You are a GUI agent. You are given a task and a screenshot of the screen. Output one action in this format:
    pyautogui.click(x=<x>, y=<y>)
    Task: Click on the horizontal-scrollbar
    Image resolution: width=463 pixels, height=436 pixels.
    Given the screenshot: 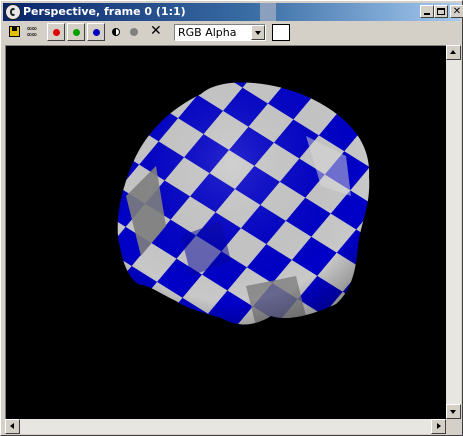 What is the action you would take?
    pyautogui.click(x=225, y=426)
    